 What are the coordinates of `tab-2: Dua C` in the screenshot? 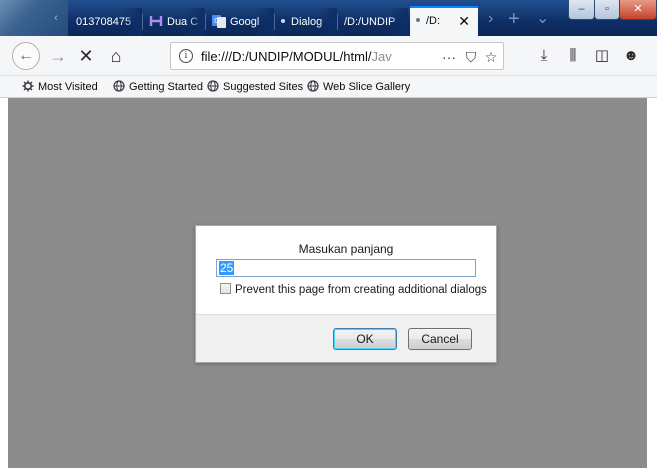 It's located at (174, 22).